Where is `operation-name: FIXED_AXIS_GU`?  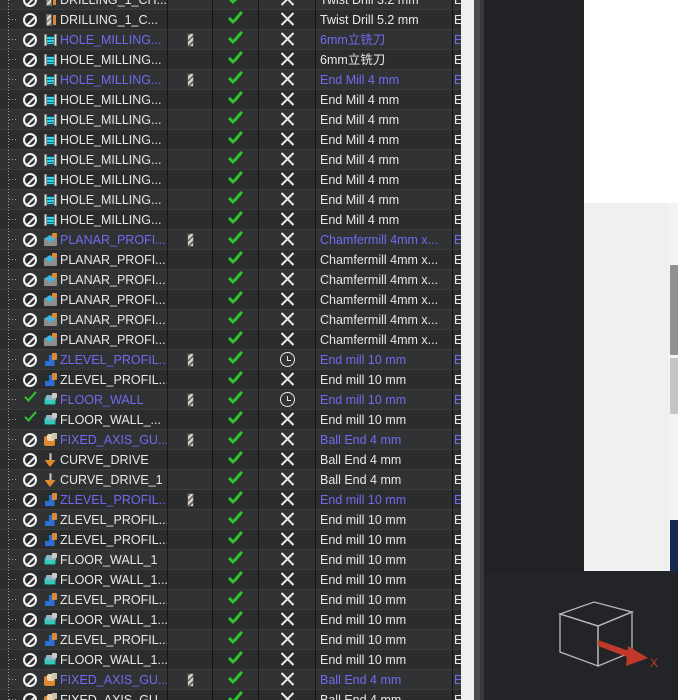 operation-name: FIXED_AXIS_GU is located at coordinates (113, 695).